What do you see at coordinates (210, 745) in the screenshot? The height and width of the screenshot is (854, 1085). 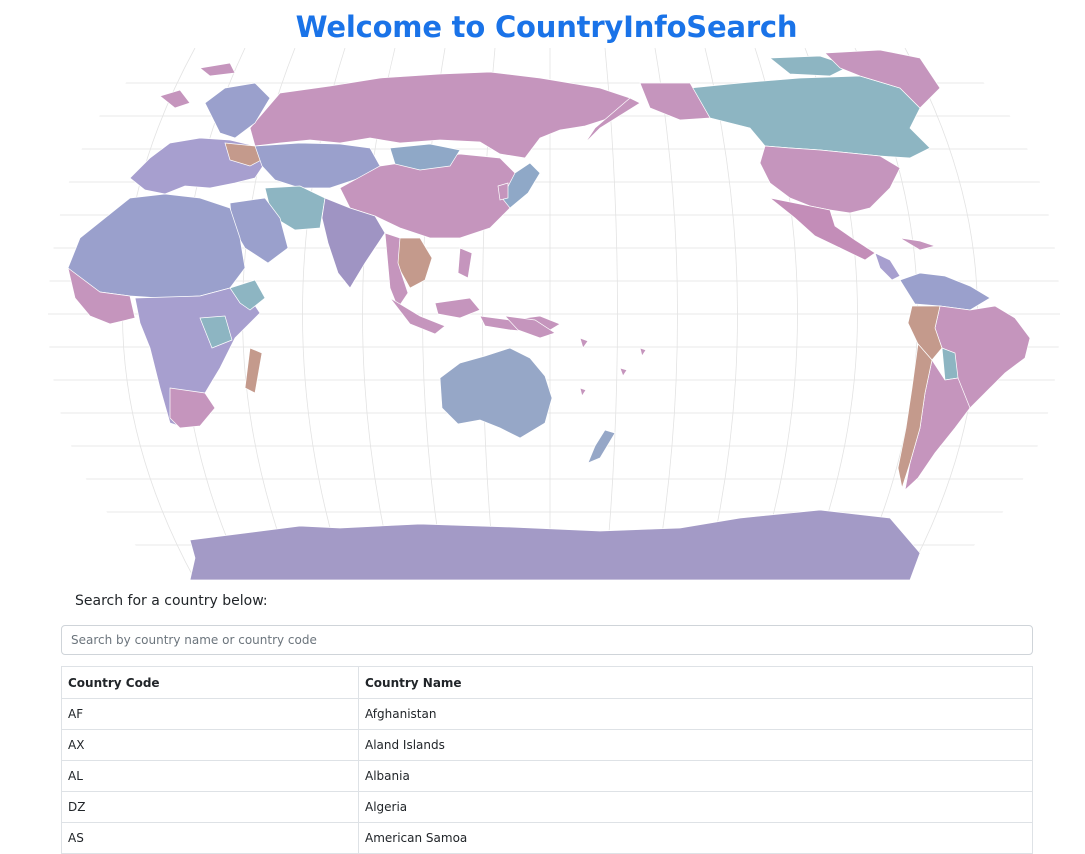 I see `country-code-cell: AX` at bounding box center [210, 745].